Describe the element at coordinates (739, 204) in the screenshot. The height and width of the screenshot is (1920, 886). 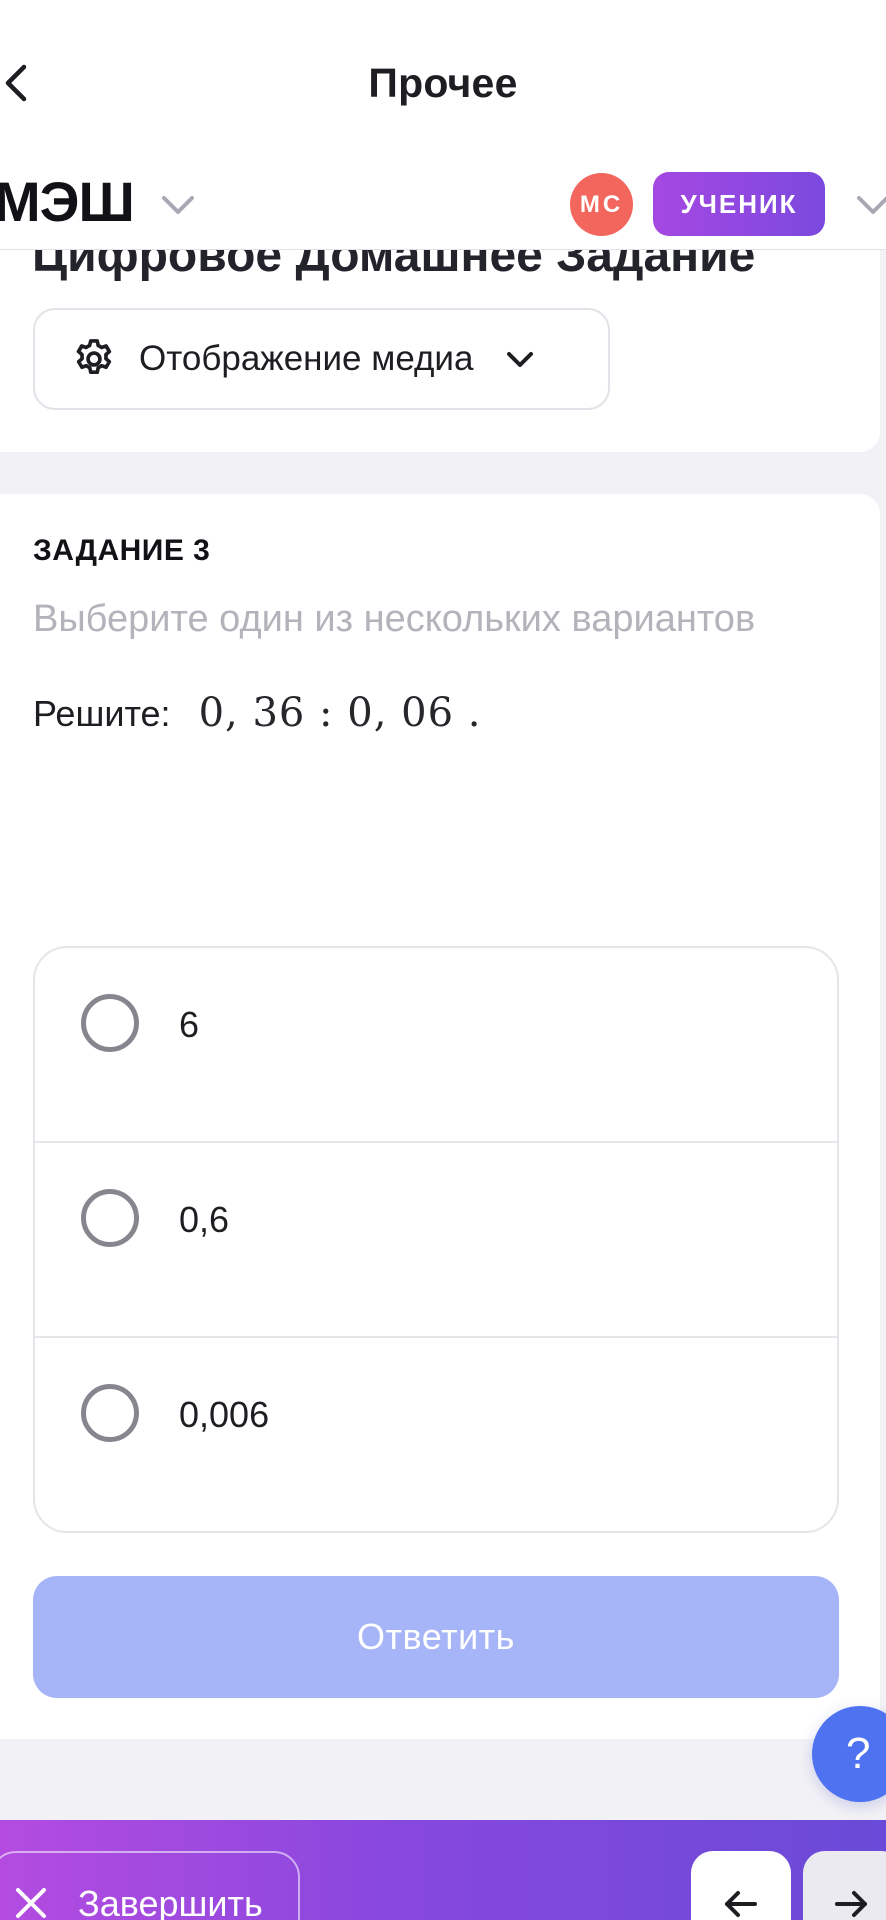
I see `role-badge: УЧЕНИК` at that location.